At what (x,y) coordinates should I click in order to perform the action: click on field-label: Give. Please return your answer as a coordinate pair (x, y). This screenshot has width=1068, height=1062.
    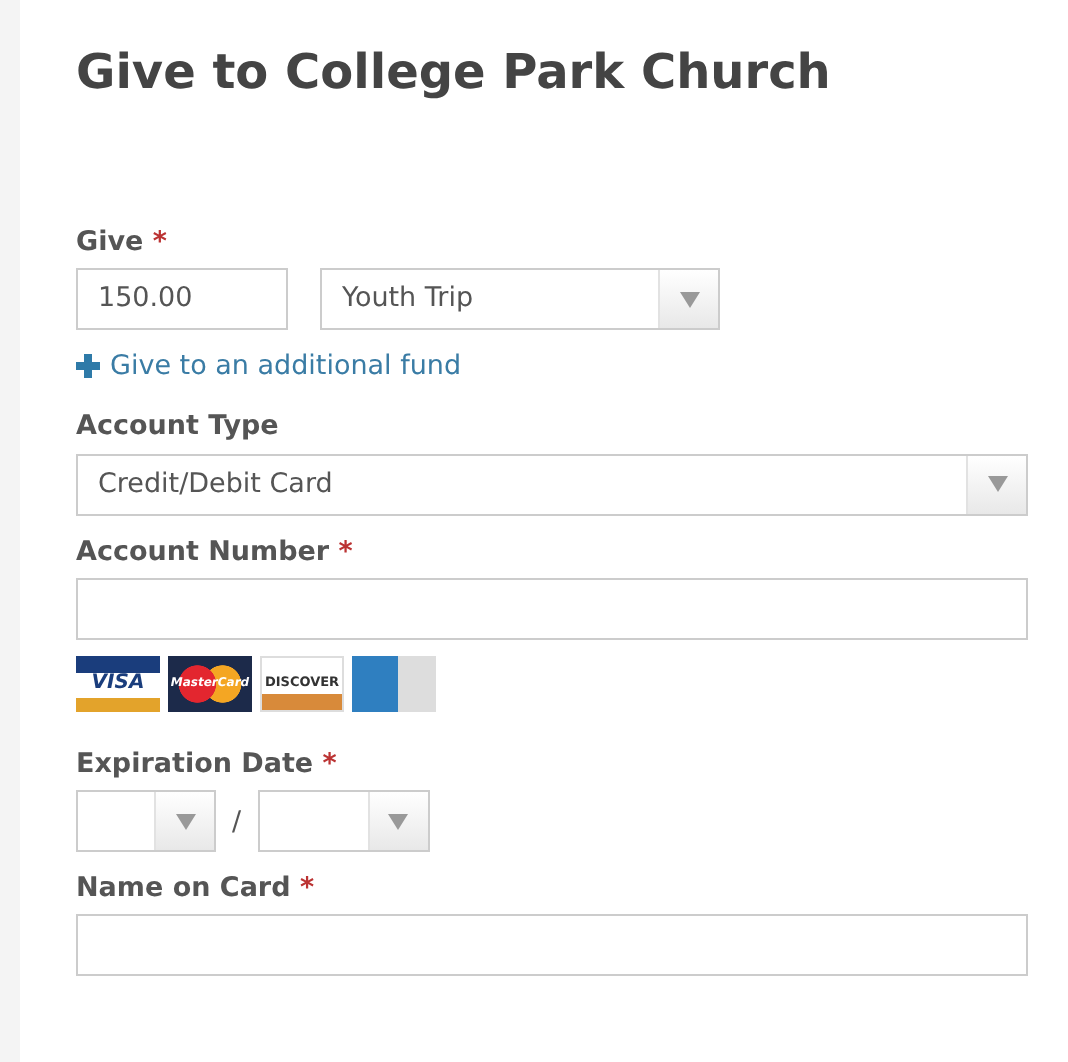
    Looking at the image, I should click on (110, 241).